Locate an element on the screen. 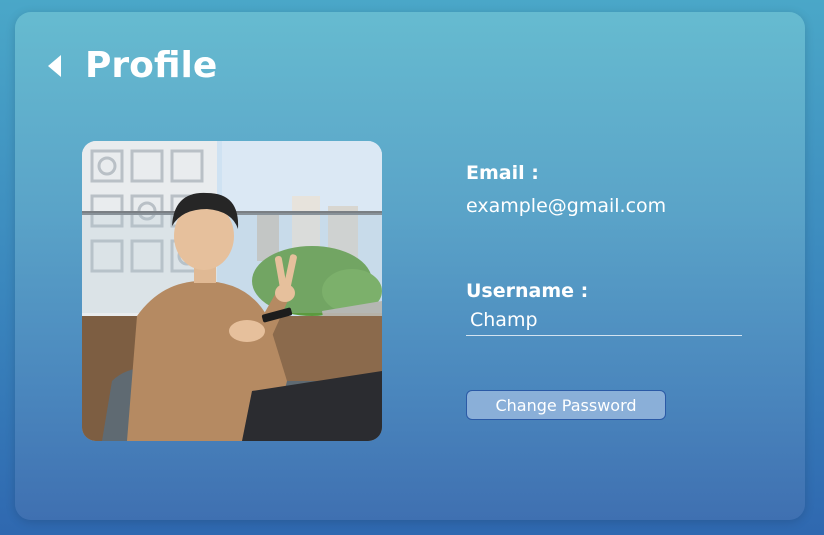 The height and width of the screenshot is (535, 824). username-input is located at coordinates (604, 321).